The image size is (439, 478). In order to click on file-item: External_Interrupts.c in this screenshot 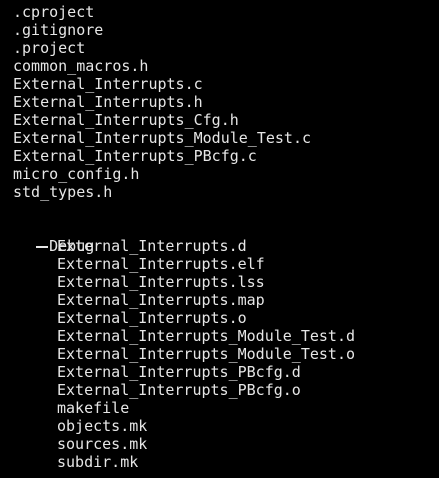, I will do `click(108, 84)`.